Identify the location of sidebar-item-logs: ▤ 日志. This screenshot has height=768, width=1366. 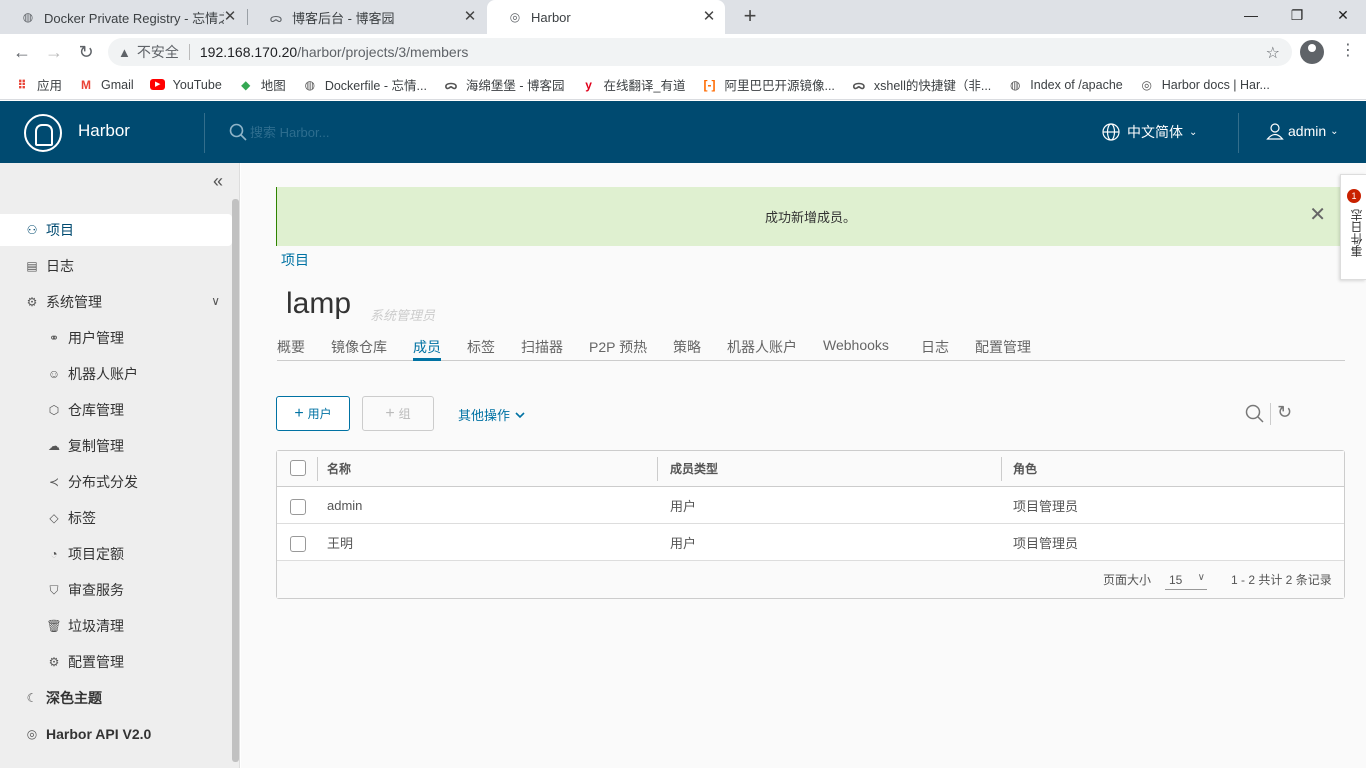
(116, 266).